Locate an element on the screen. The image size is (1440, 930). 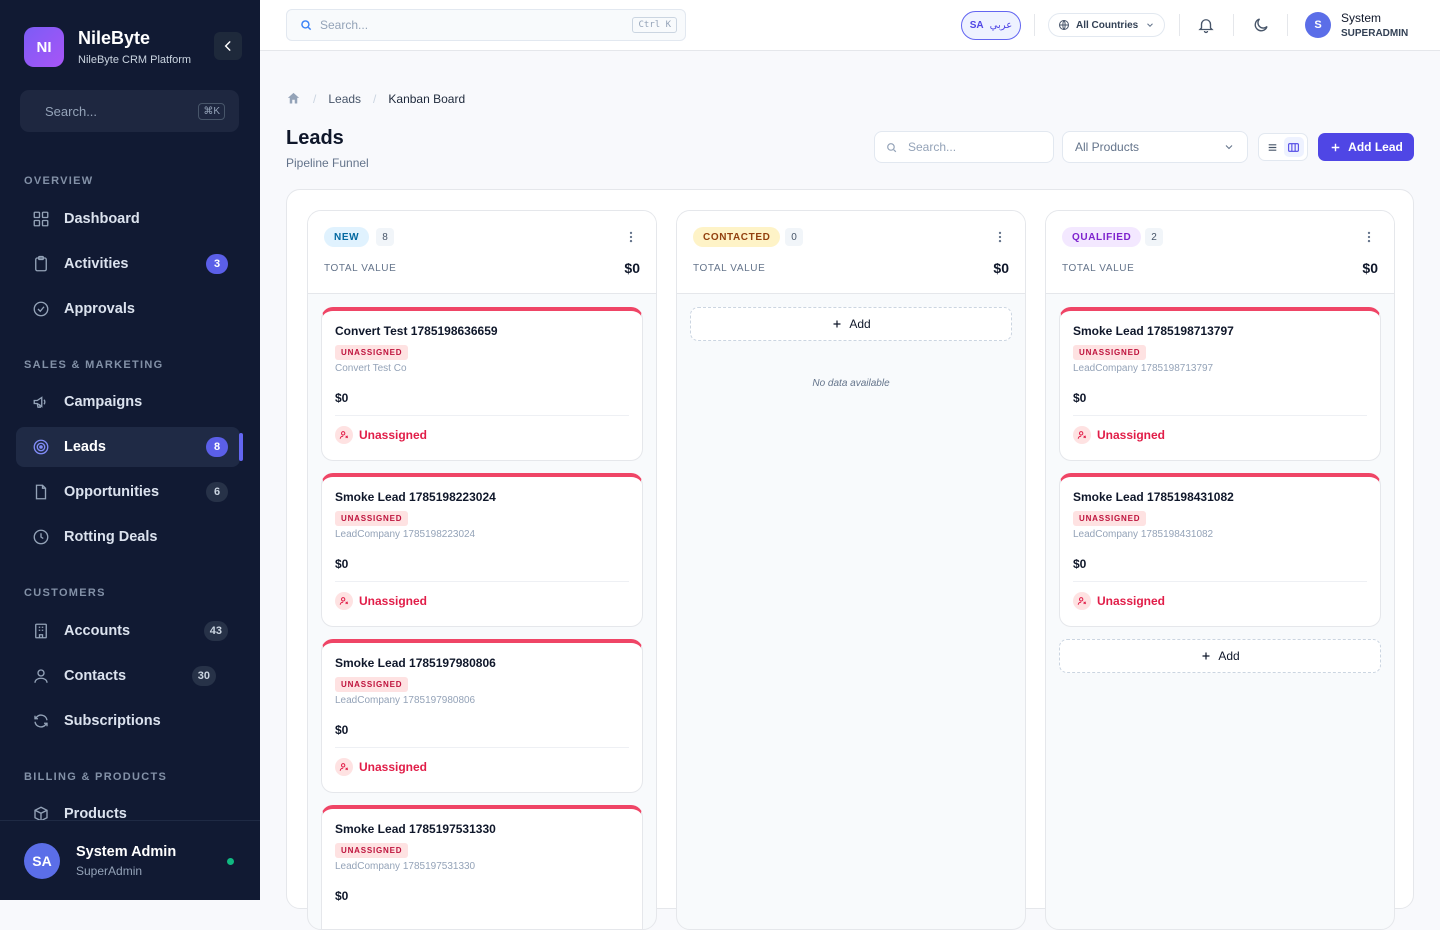
breadcrumb-leads-link: Leads is located at coordinates (344, 99).